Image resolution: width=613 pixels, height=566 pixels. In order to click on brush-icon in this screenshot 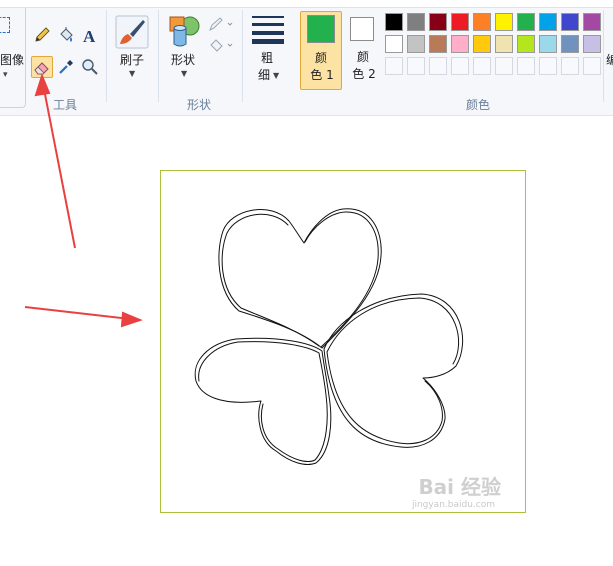, I will do `click(132, 32)`.